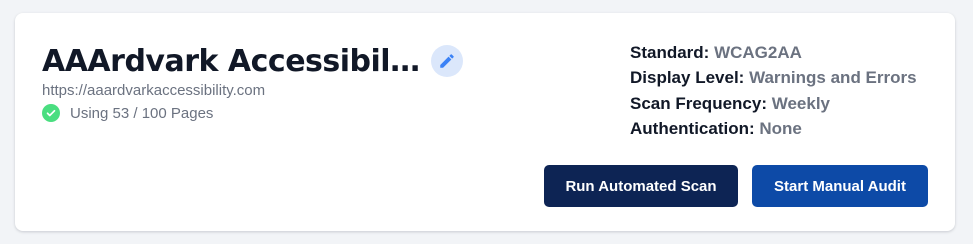  I want to click on standard-value: WCAG2AA, so click(758, 52).